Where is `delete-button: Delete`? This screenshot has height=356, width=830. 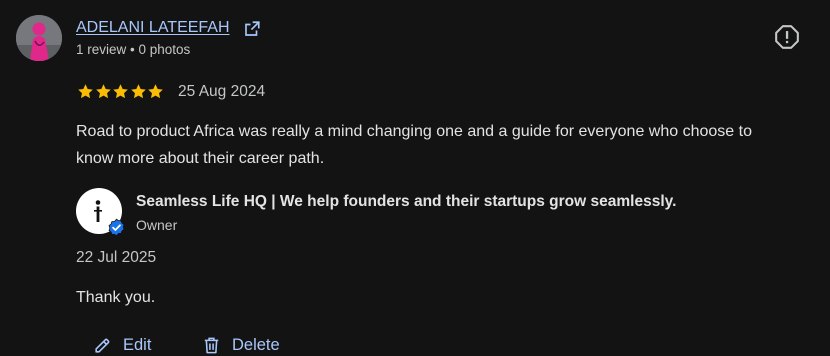 delete-button: Delete is located at coordinates (241, 345).